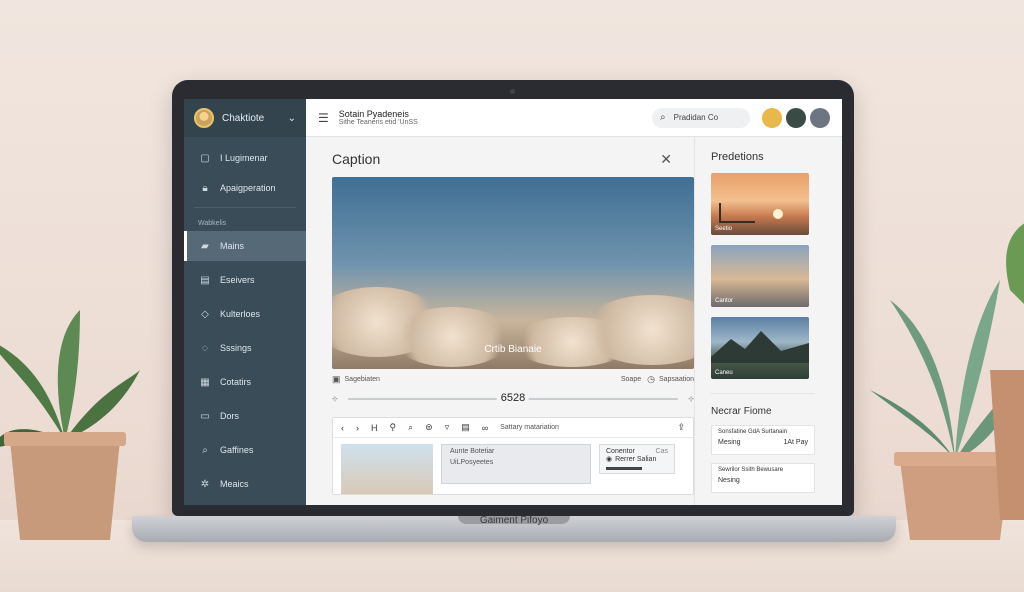 The height and width of the screenshot is (592, 1024). What do you see at coordinates (236, 348) in the screenshot?
I see `sidebar-item-label: Sssings` at bounding box center [236, 348].